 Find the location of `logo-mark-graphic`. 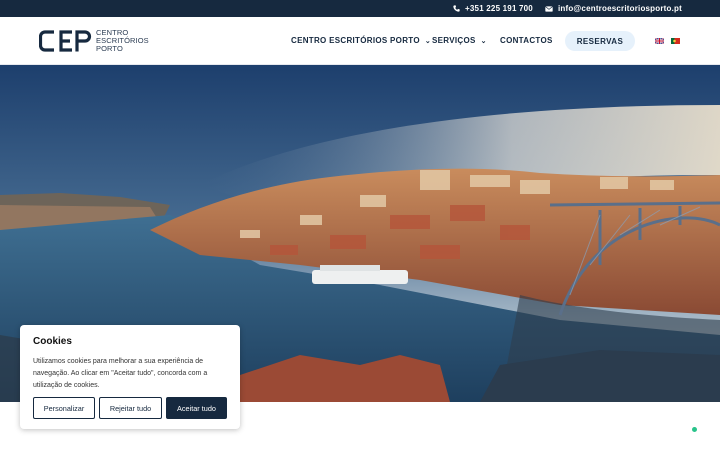

logo-mark-graphic is located at coordinates (65, 41).